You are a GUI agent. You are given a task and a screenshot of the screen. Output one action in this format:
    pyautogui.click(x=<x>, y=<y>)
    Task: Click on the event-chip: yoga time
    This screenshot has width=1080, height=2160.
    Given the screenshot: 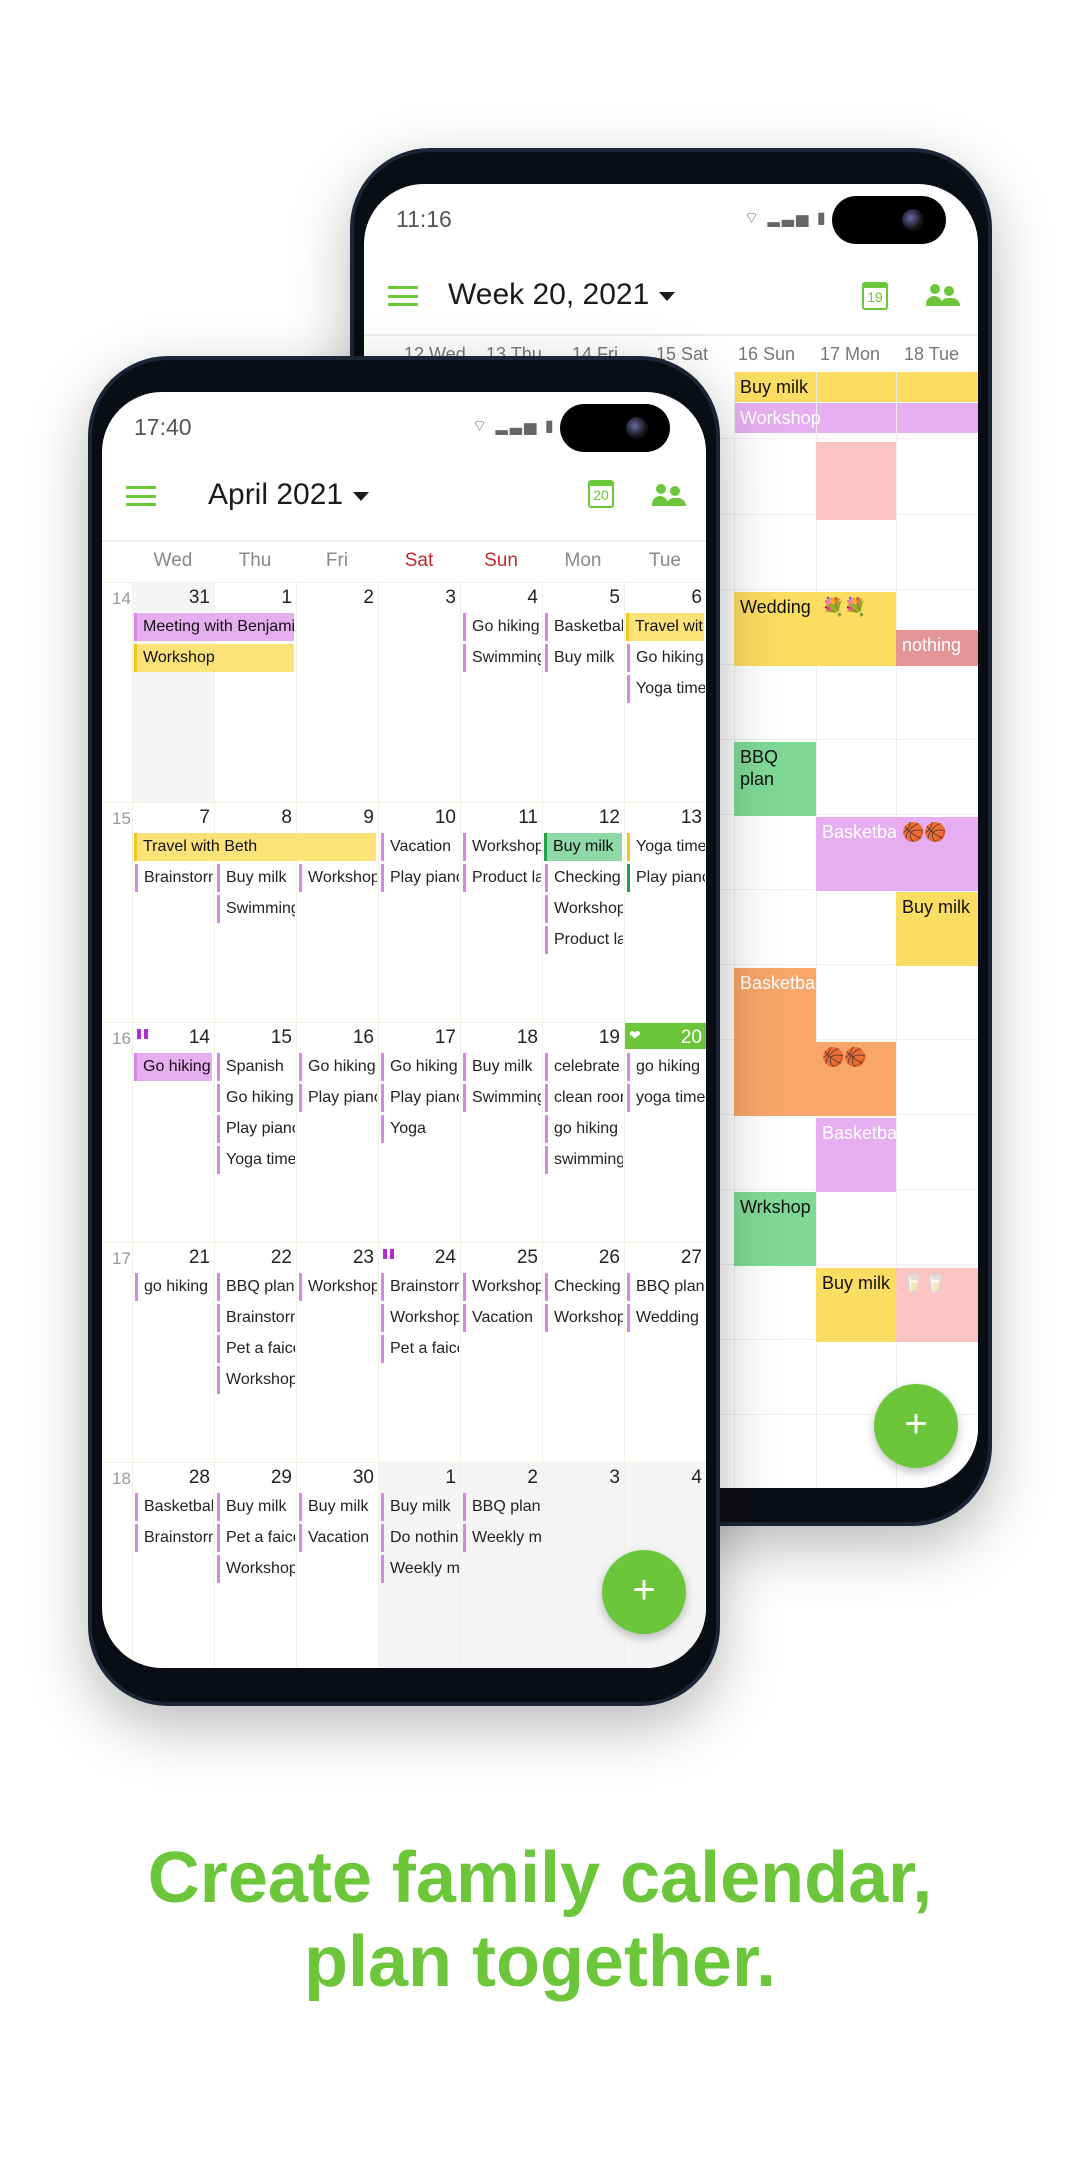 What is the action you would take?
    pyautogui.click(x=666, y=1098)
    